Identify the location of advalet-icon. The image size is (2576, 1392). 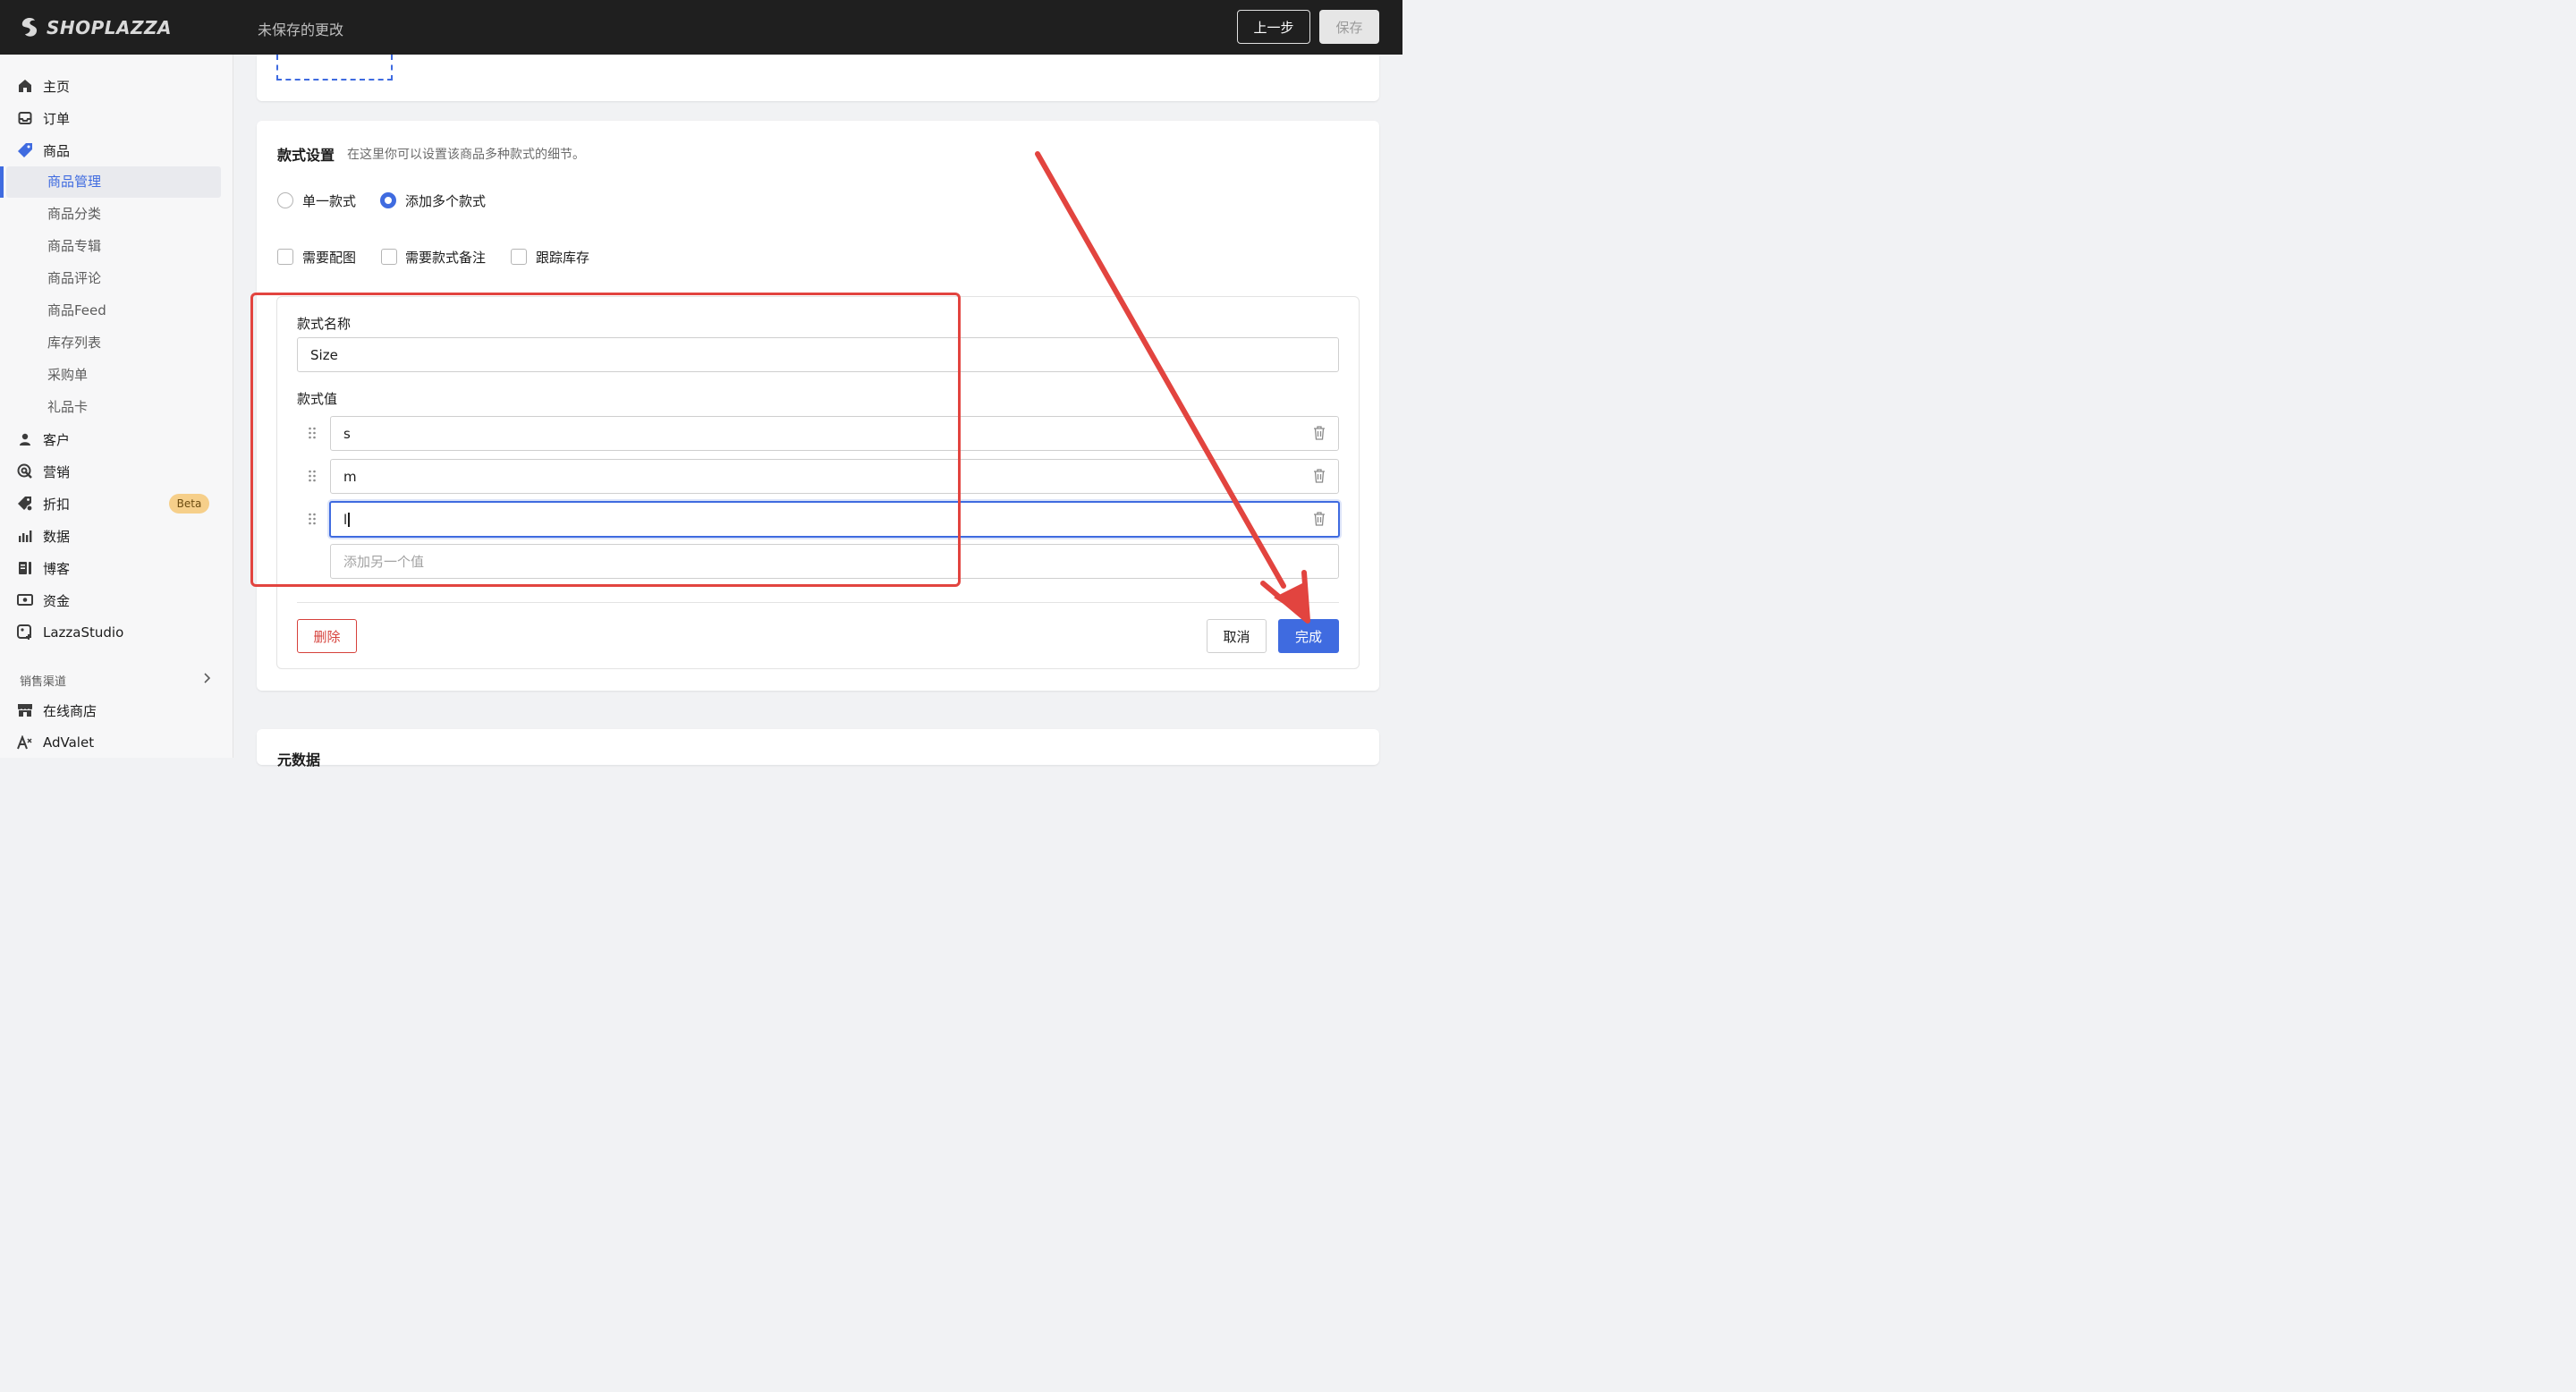
(25, 742).